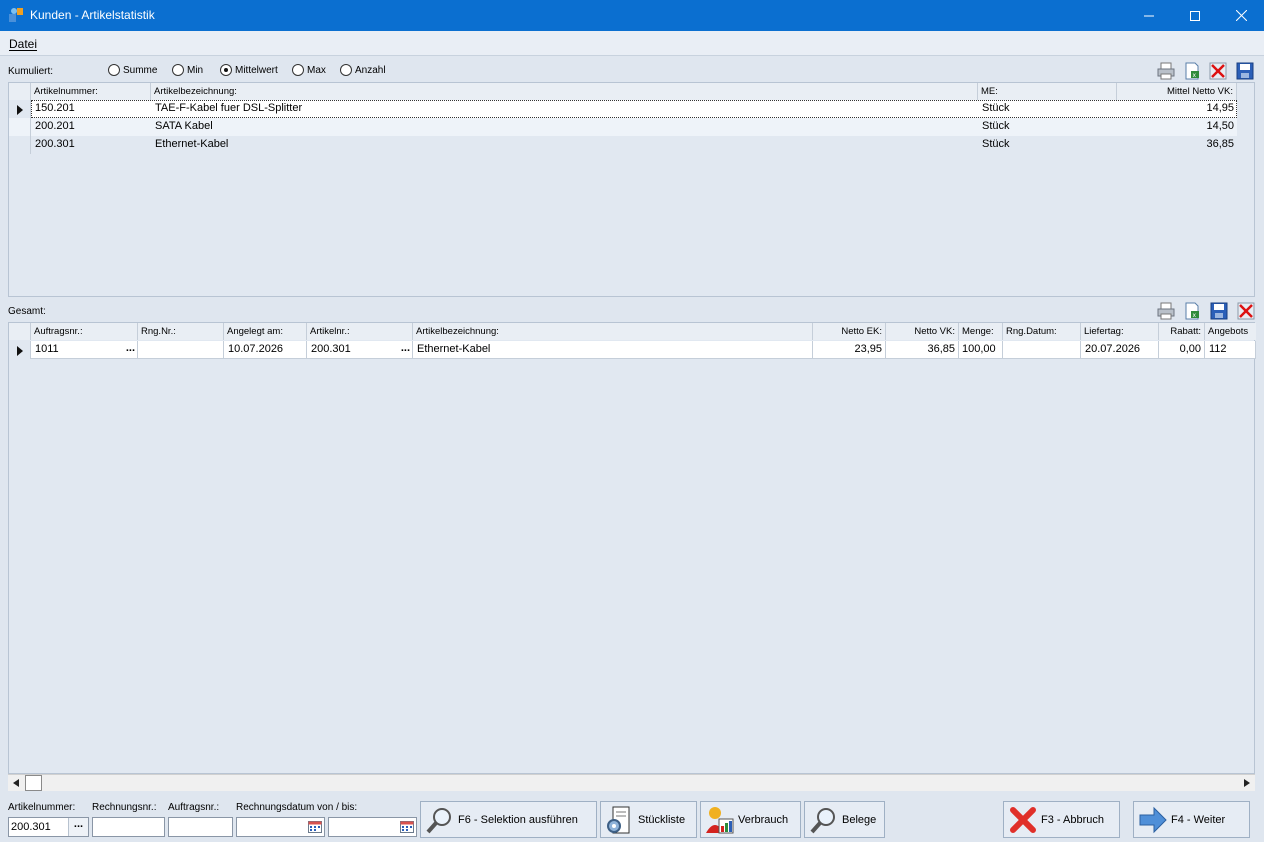  Describe the element at coordinates (249, 70) in the screenshot. I see `radio-mittelwert: Mittelwert` at that location.